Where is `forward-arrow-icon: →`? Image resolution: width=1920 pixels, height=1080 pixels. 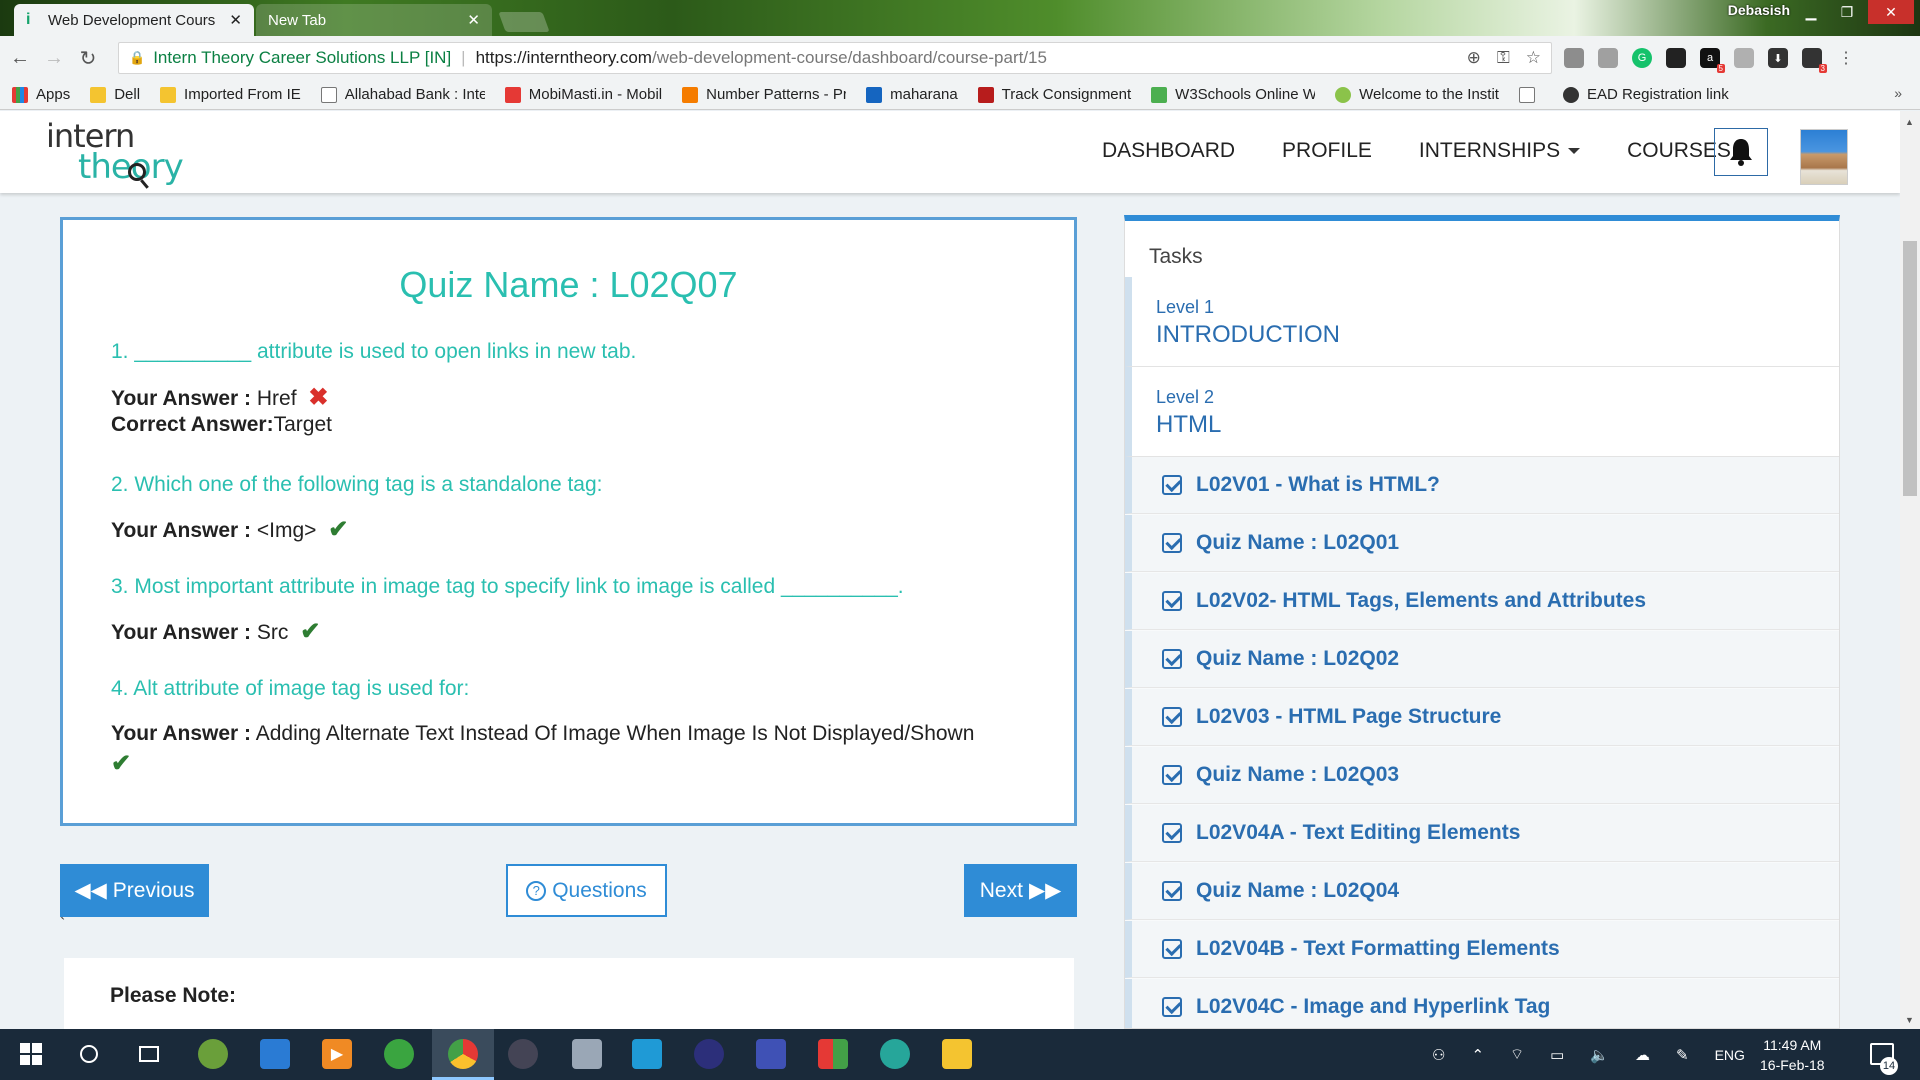
forward-arrow-icon: → is located at coordinates (54, 58).